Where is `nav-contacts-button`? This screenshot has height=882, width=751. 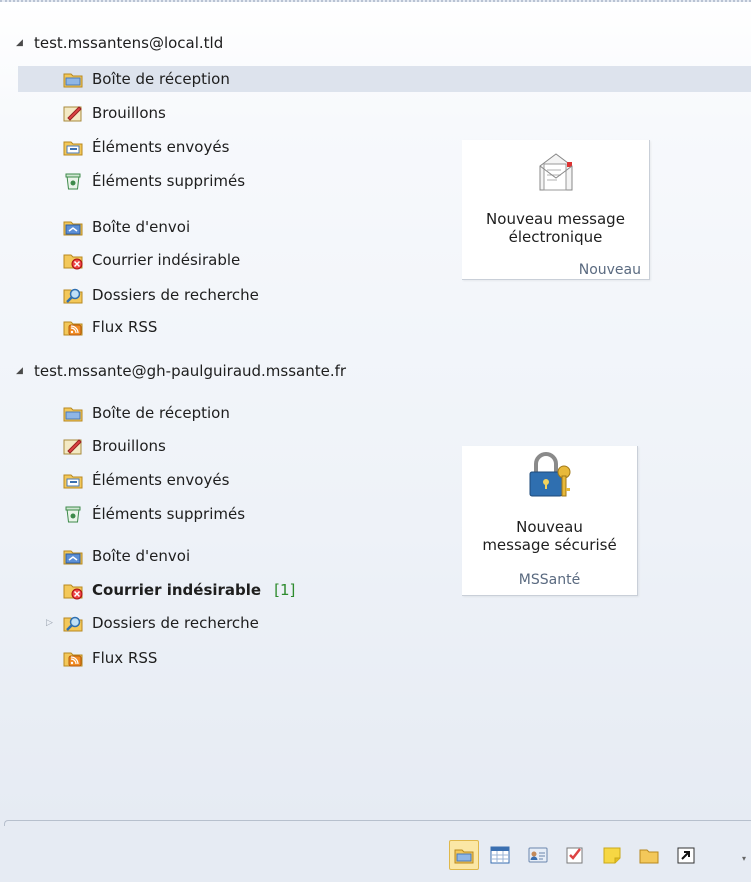
nav-contacts-button is located at coordinates (538, 855).